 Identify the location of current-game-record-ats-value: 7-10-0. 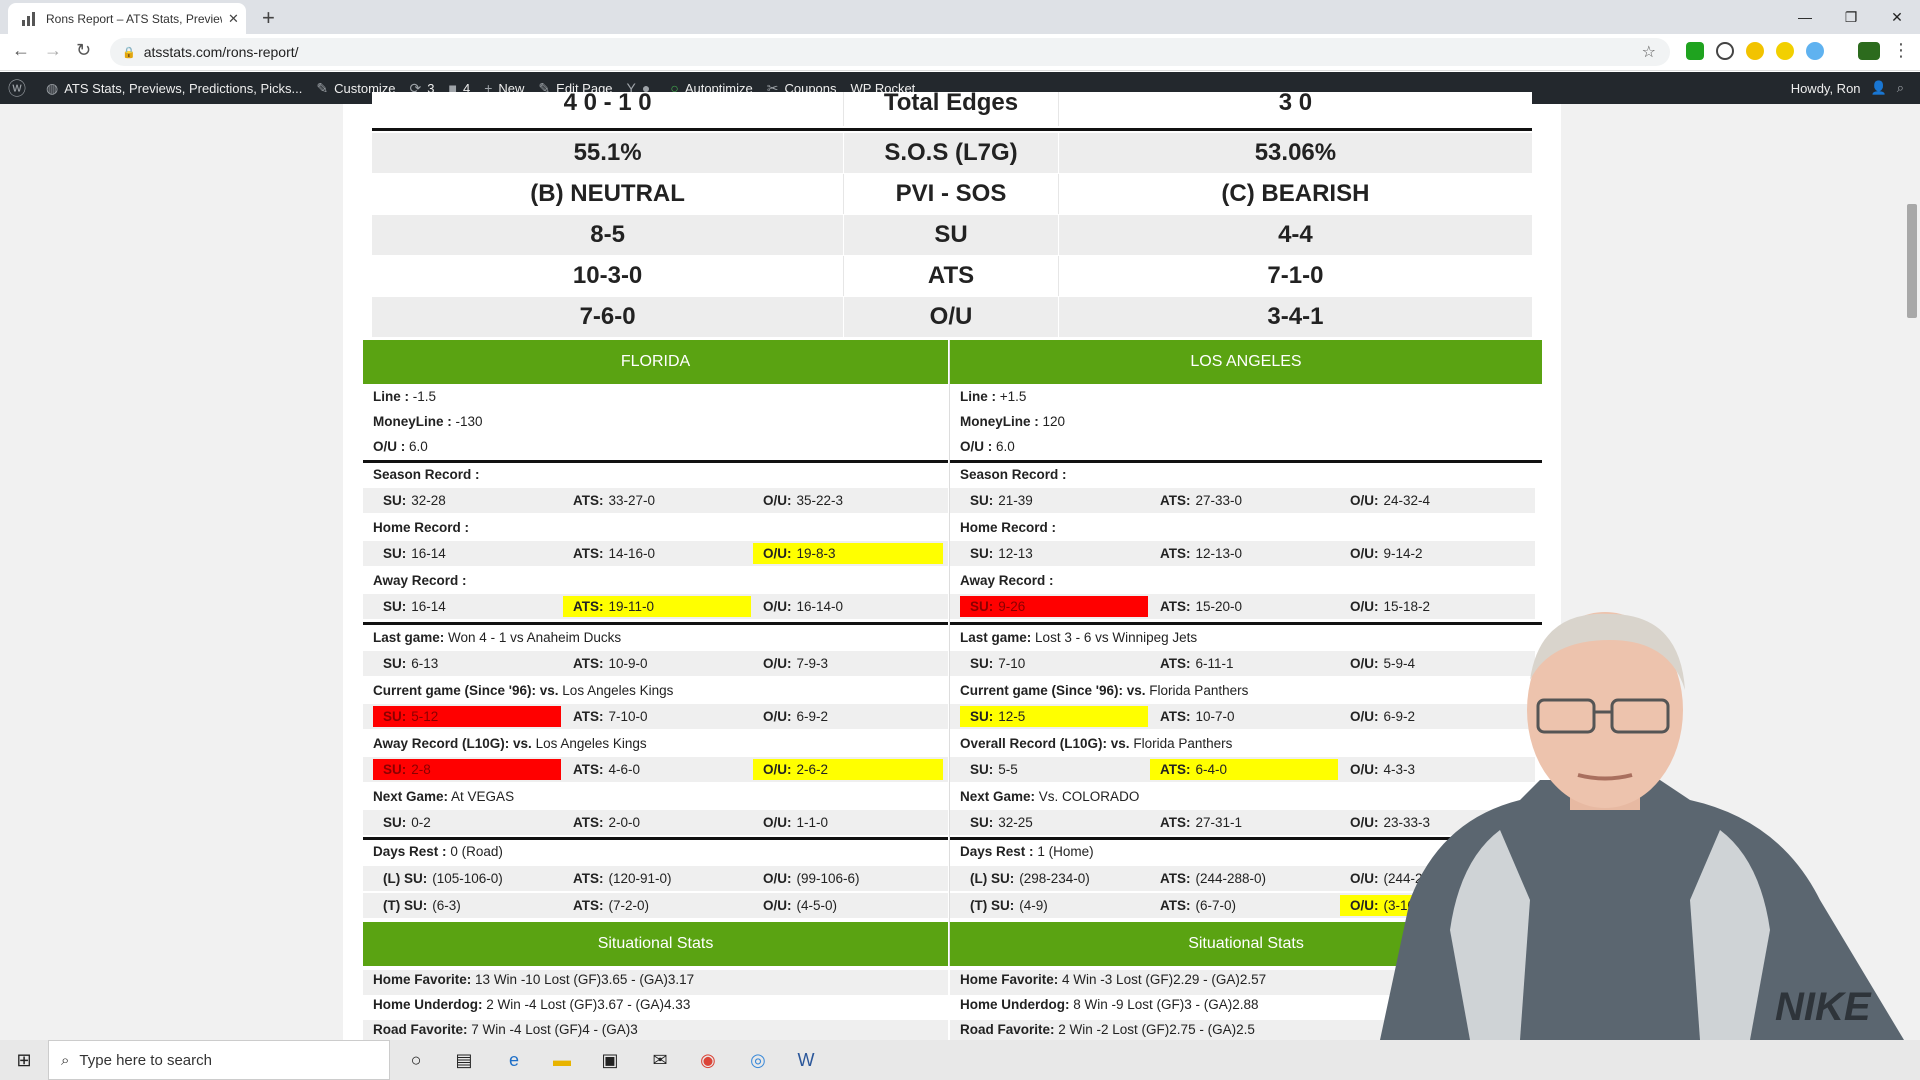
(628, 716).